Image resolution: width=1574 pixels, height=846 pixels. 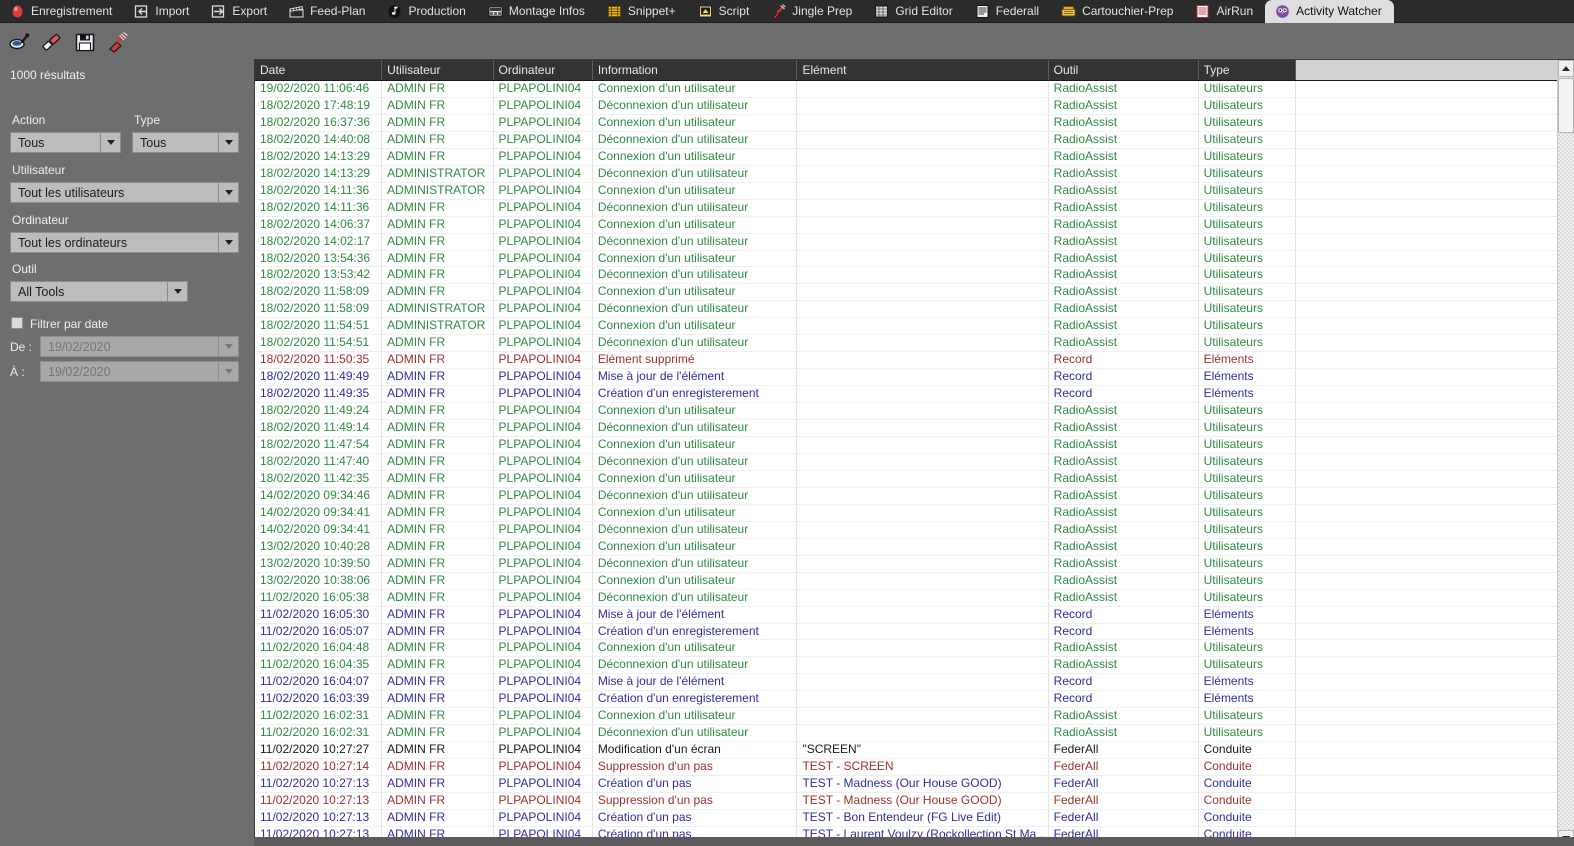 I want to click on date-to-input: 19/02/2020, so click(x=139, y=371).